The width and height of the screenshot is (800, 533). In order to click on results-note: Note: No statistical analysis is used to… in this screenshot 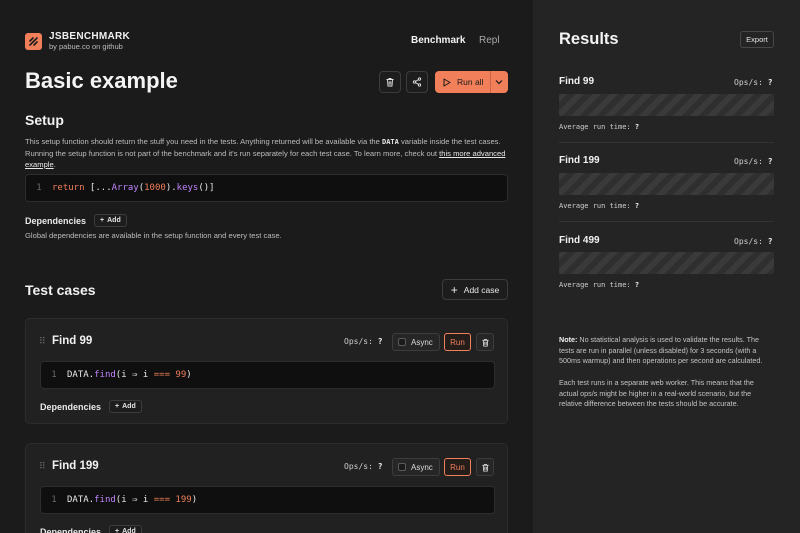, I will do `click(661, 350)`.